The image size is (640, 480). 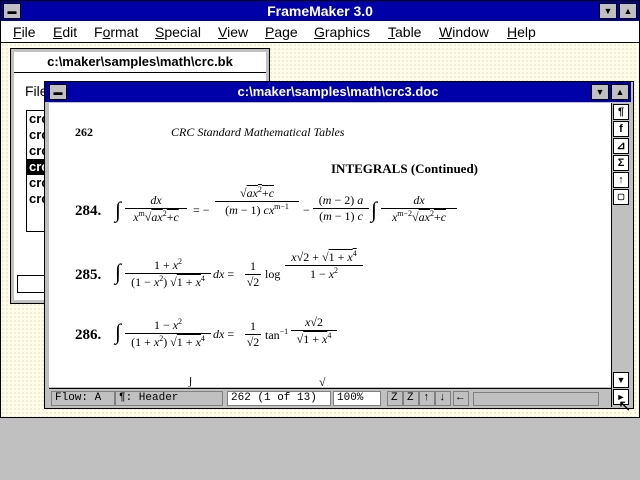 What do you see at coordinates (88, 211) in the screenshot?
I see `equation-number: 284.` at bounding box center [88, 211].